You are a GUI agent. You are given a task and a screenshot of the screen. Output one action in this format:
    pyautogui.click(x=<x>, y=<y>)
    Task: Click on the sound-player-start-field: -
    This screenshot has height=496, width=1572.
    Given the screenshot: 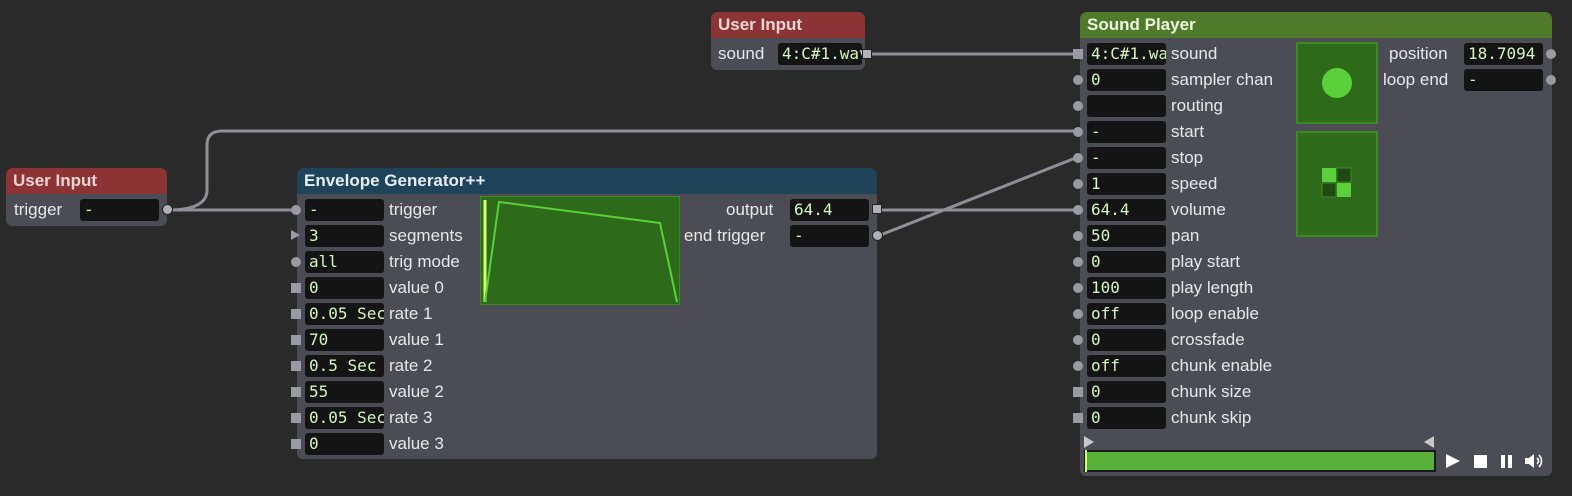 What is the action you would take?
    pyautogui.click(x=1126, y=132)
    